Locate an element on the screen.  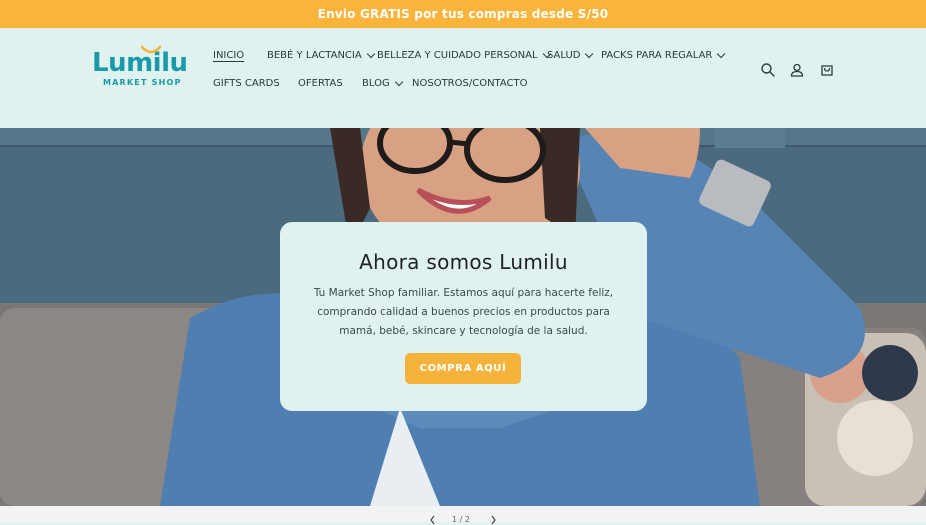
nav-salud-label: SALUD is located at coordinates (564, 55).